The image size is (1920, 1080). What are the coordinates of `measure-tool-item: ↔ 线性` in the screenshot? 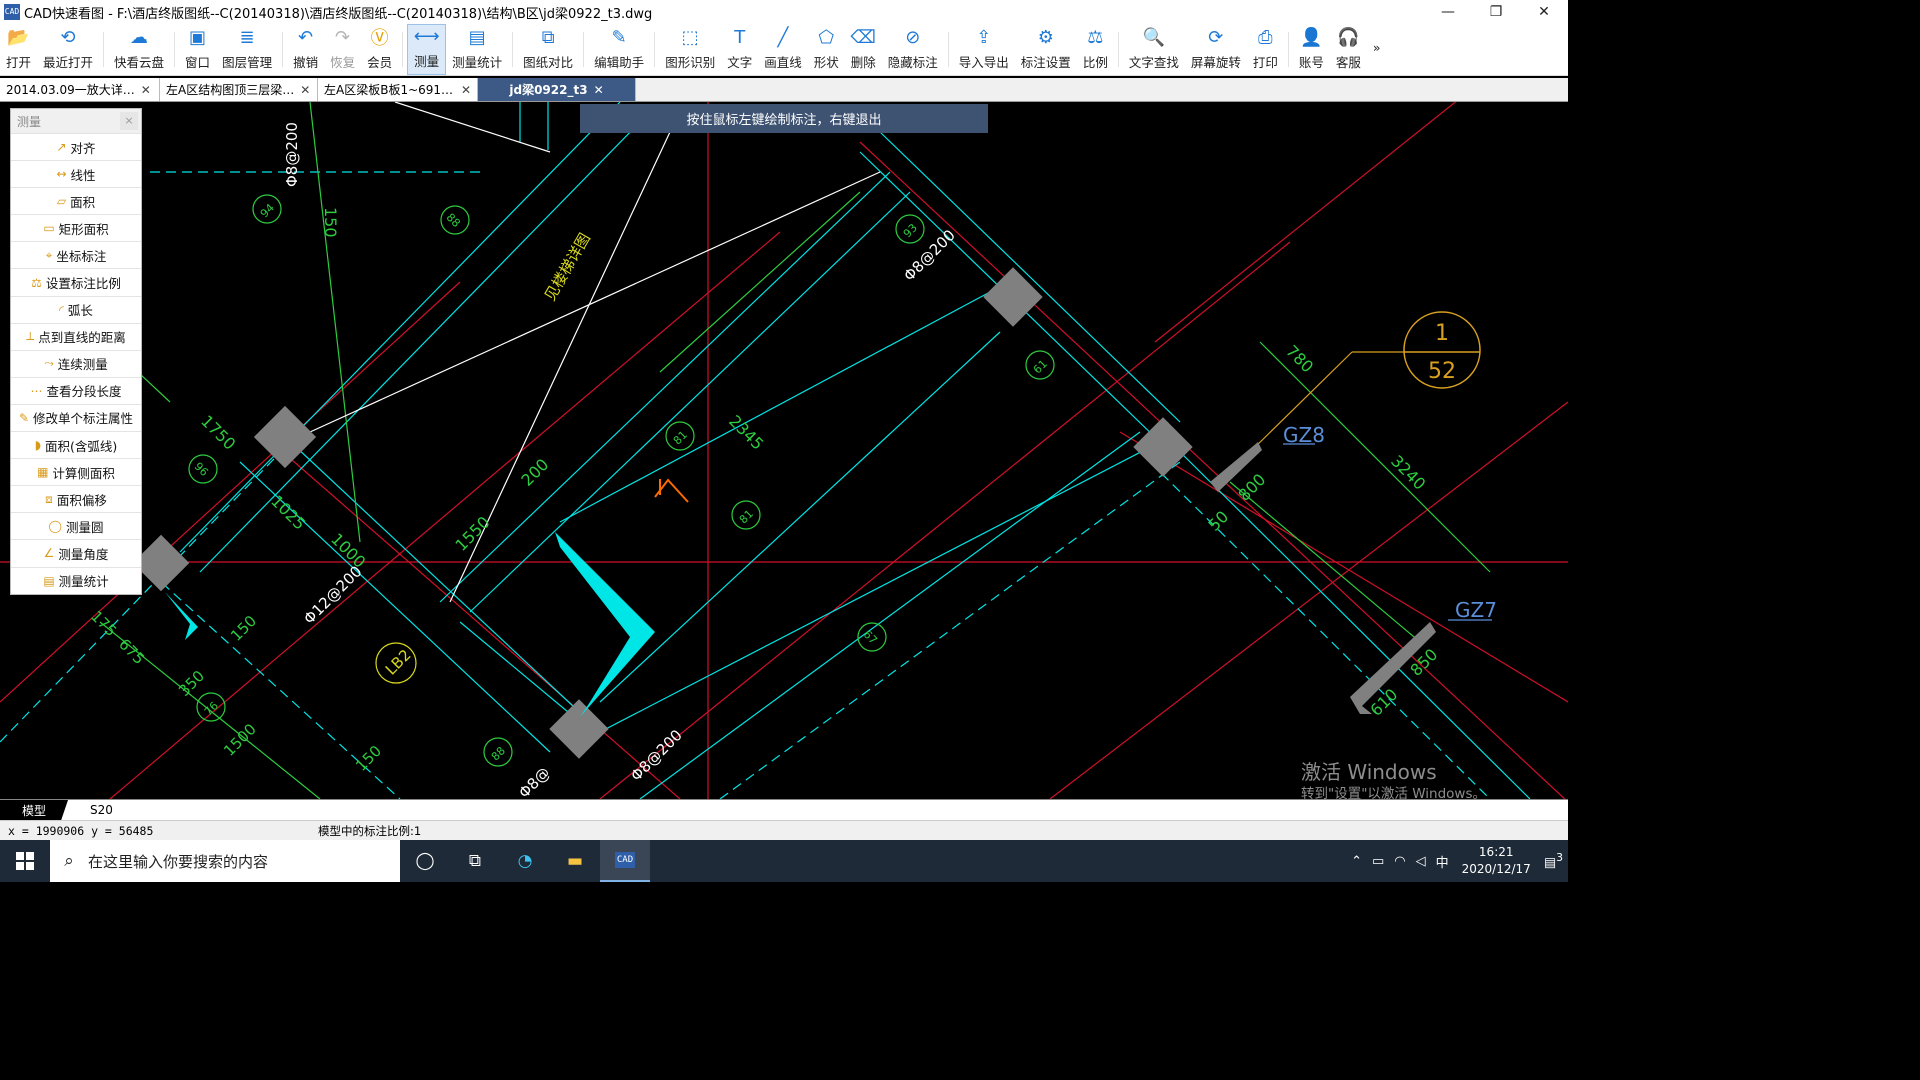 It's located at (76, 173).